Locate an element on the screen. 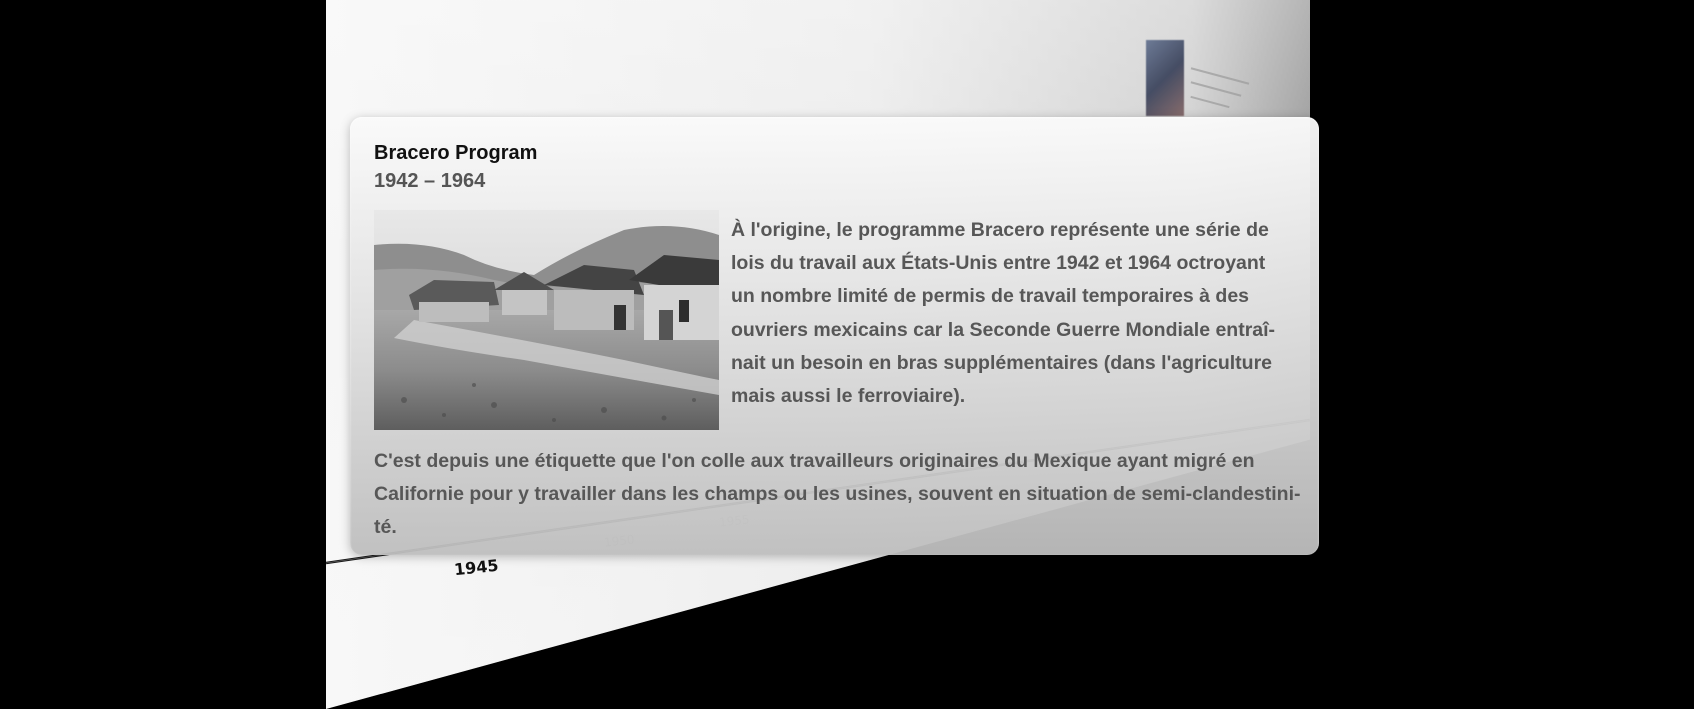 This screenshot has height=709, width=1694. paragraph-line: té. is located at coordinates (385, 527).